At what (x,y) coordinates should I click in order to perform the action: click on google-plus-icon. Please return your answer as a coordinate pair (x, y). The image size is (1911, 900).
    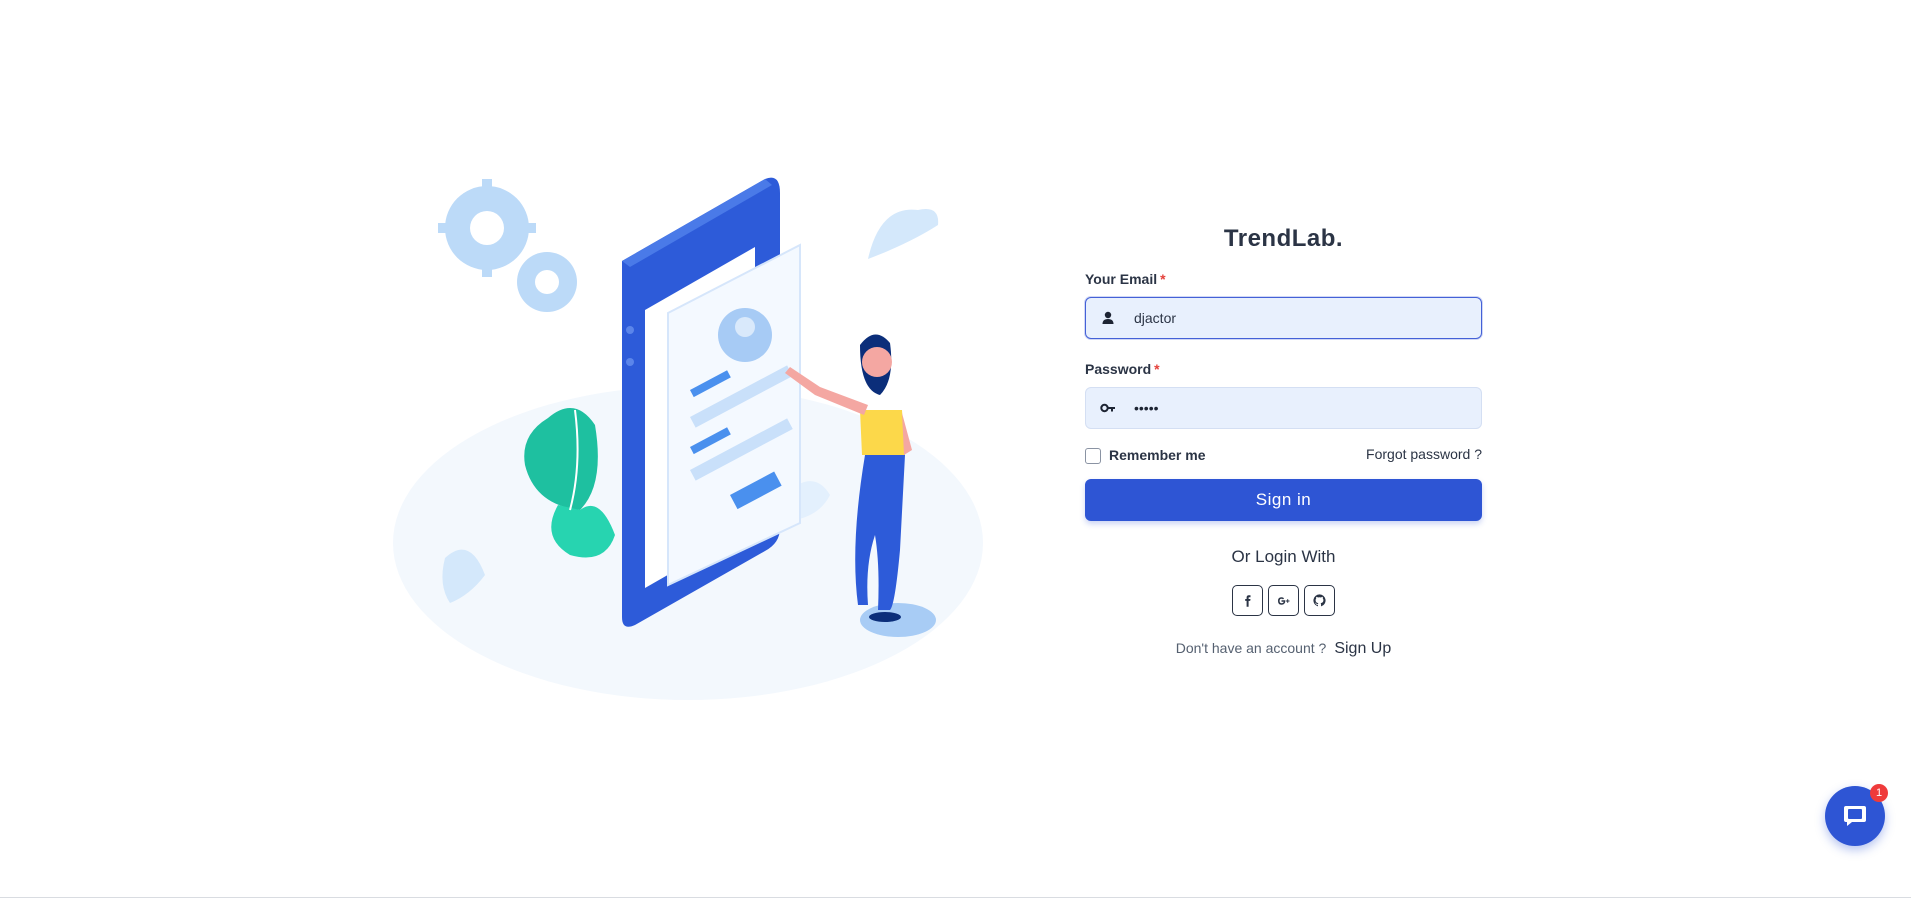
    Looking at the image, I should click on (1283, 600).